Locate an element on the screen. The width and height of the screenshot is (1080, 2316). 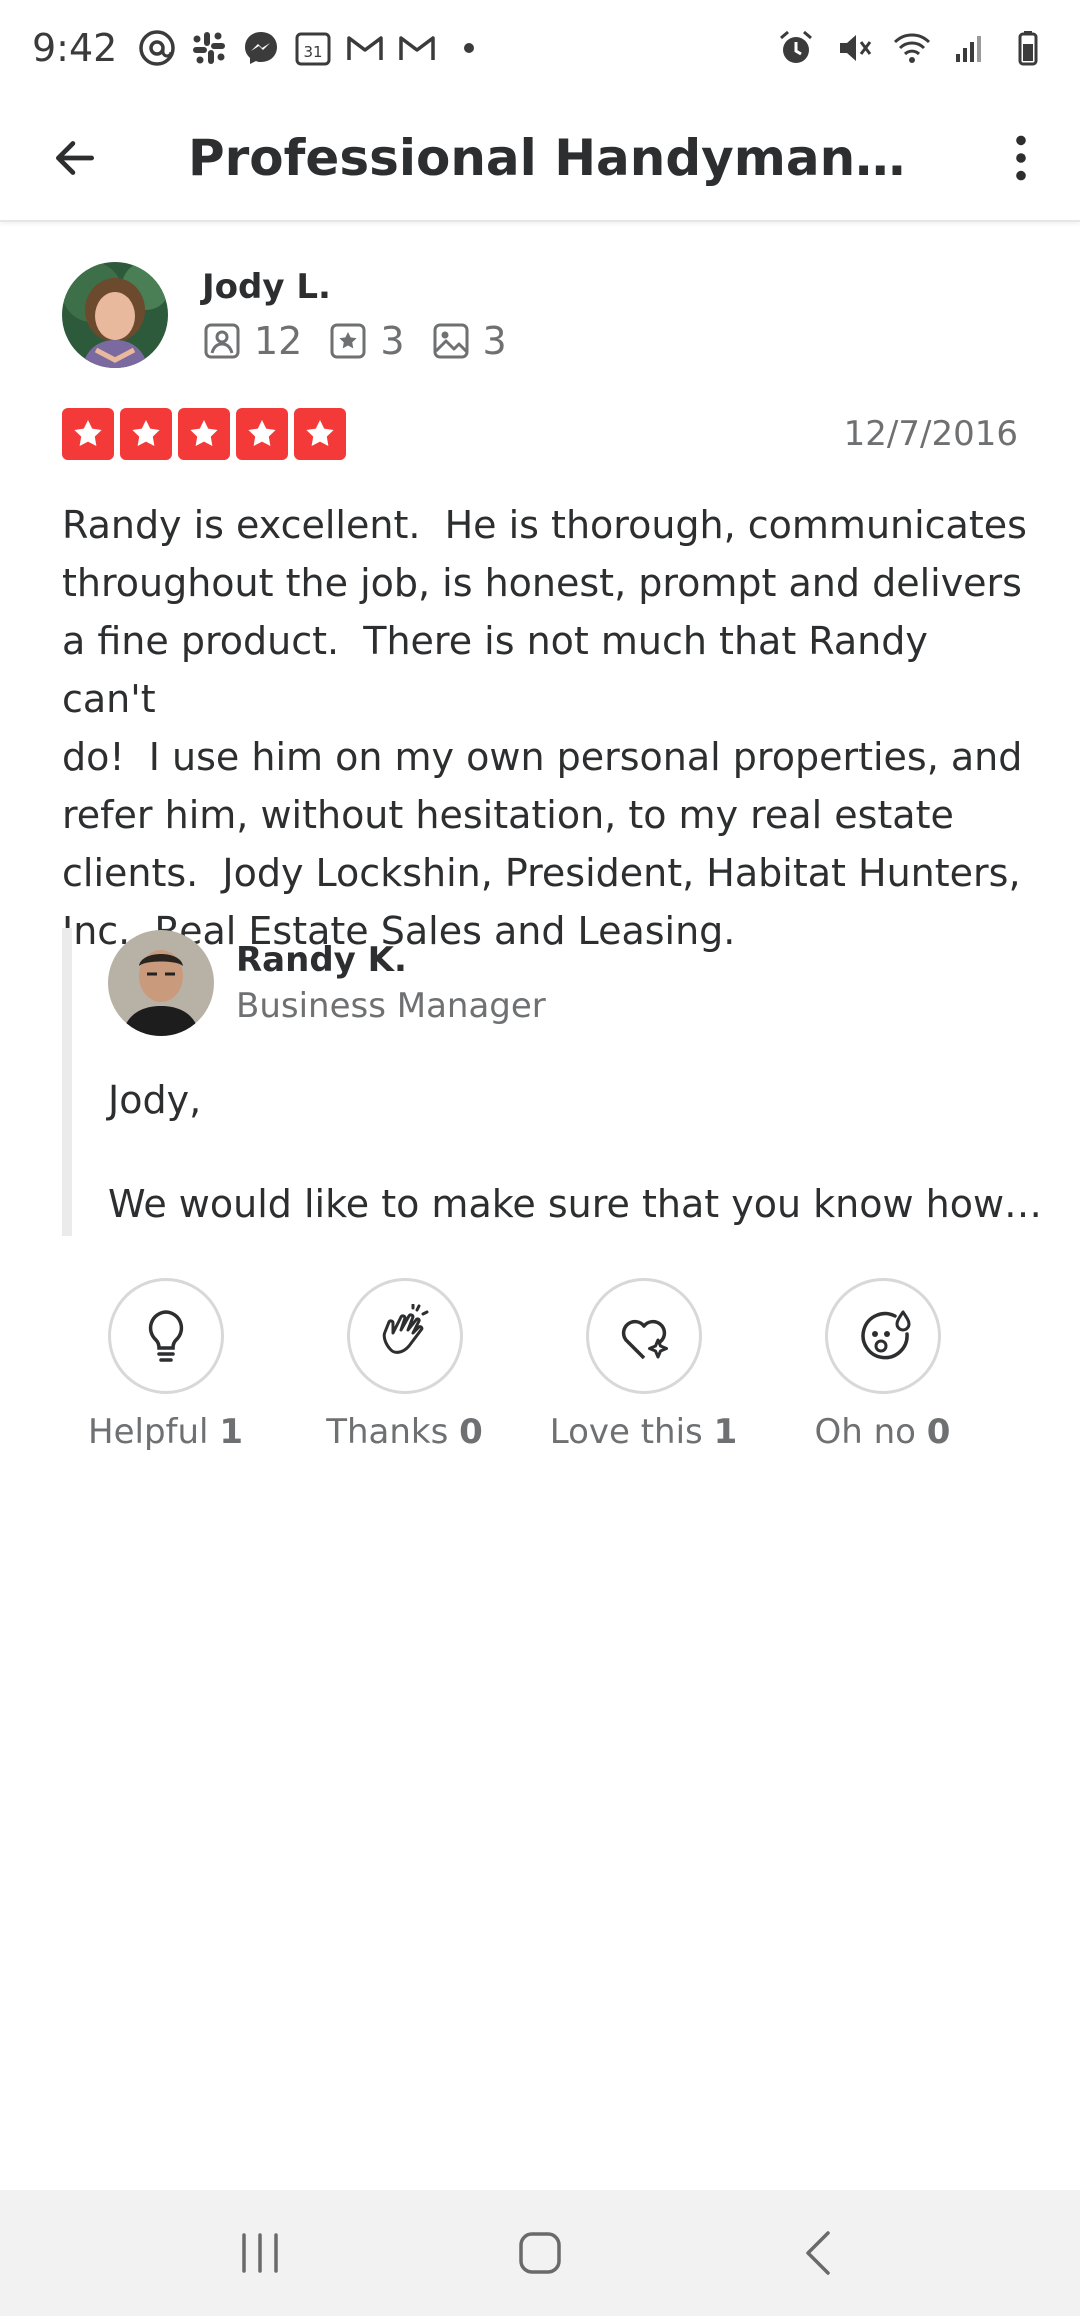
status-left: 9:42 31 is located at coordinates (260, 48).